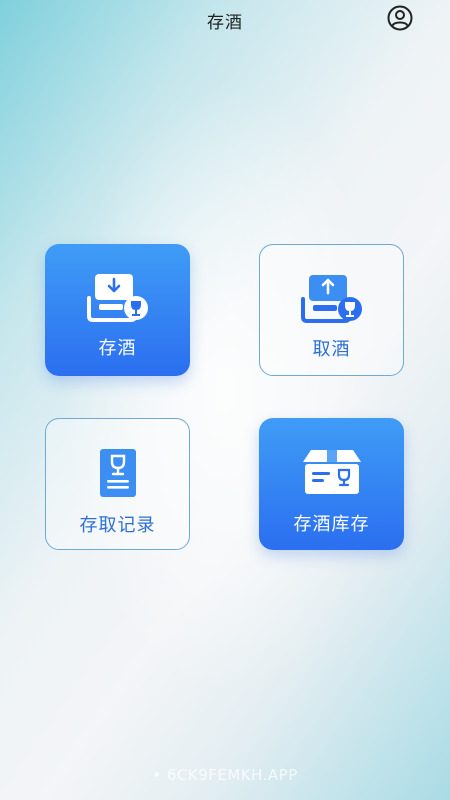 Image resolution: width=450 pixels, height=800 pixels. Describe the element at coordinates (331, 299) in the screenshot. I see `withdraw-tray-wine-icon` at that location.